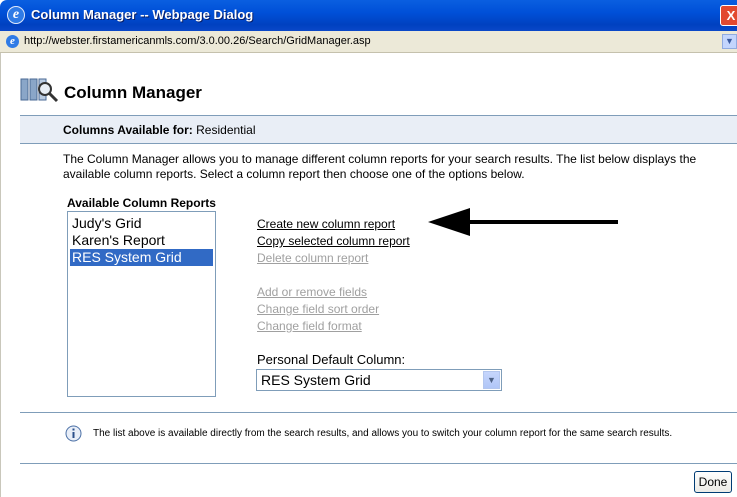 This screenshot has height=497, width=737. What do you see at coordinates (12, 41) in the screenshot?
I see `page-icon: e` at bounding box center [12, 41].